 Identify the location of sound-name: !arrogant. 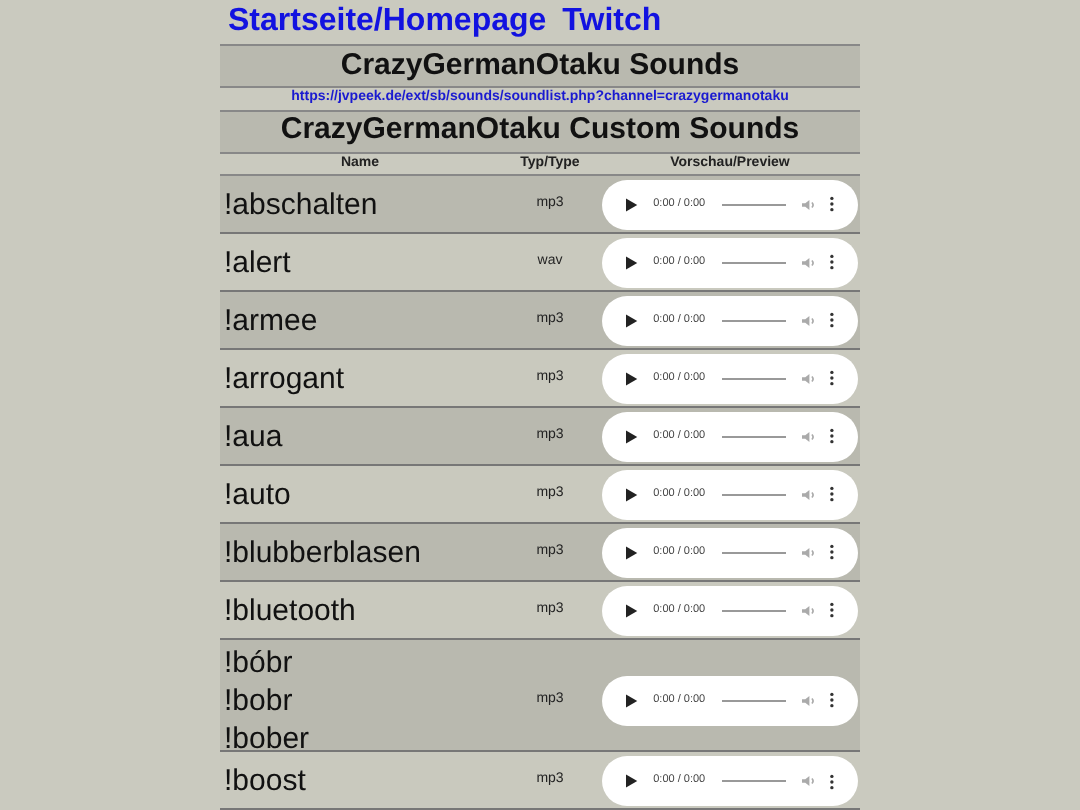
(284, 378).